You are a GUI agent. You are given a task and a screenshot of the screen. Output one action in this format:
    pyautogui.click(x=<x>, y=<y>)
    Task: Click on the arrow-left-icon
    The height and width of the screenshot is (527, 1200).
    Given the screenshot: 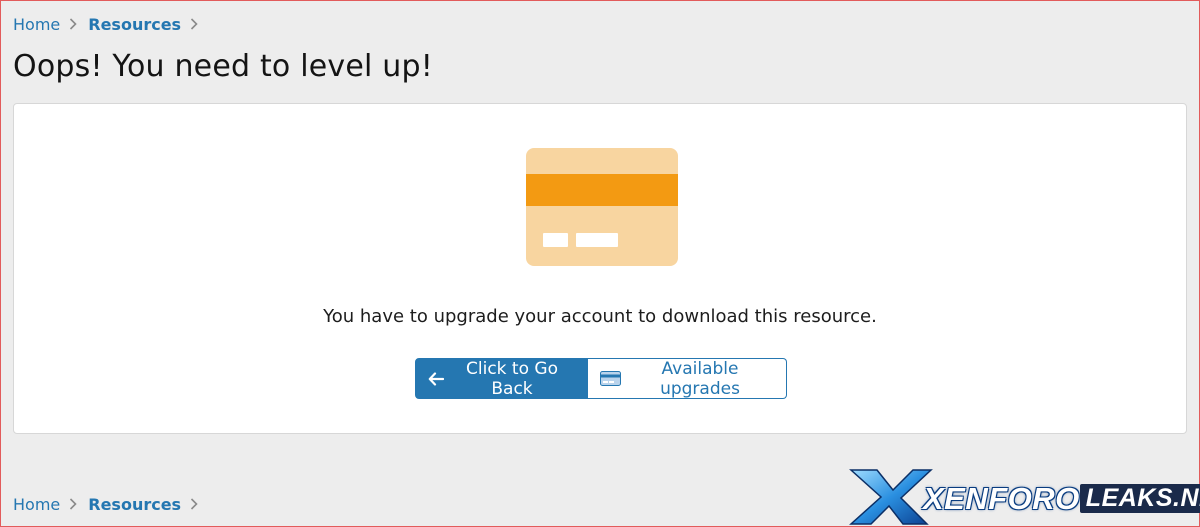 What is the action you would take?
    pyautogui.click(x=436, y=378)
    